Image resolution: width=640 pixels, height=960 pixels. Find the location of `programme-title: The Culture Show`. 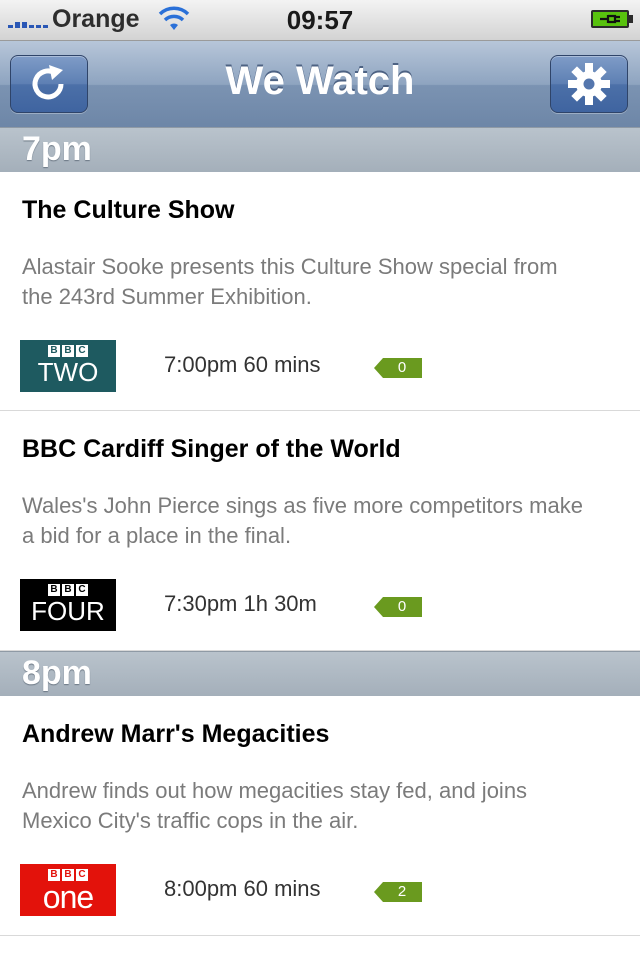

programme-title: The Culture Show is located at coordinates (128, 210).